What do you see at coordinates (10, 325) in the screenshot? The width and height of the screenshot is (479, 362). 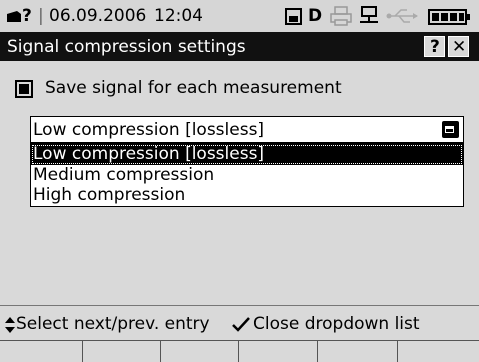 I see `up-down-arrows-icon` at bounding box center [10, 325].